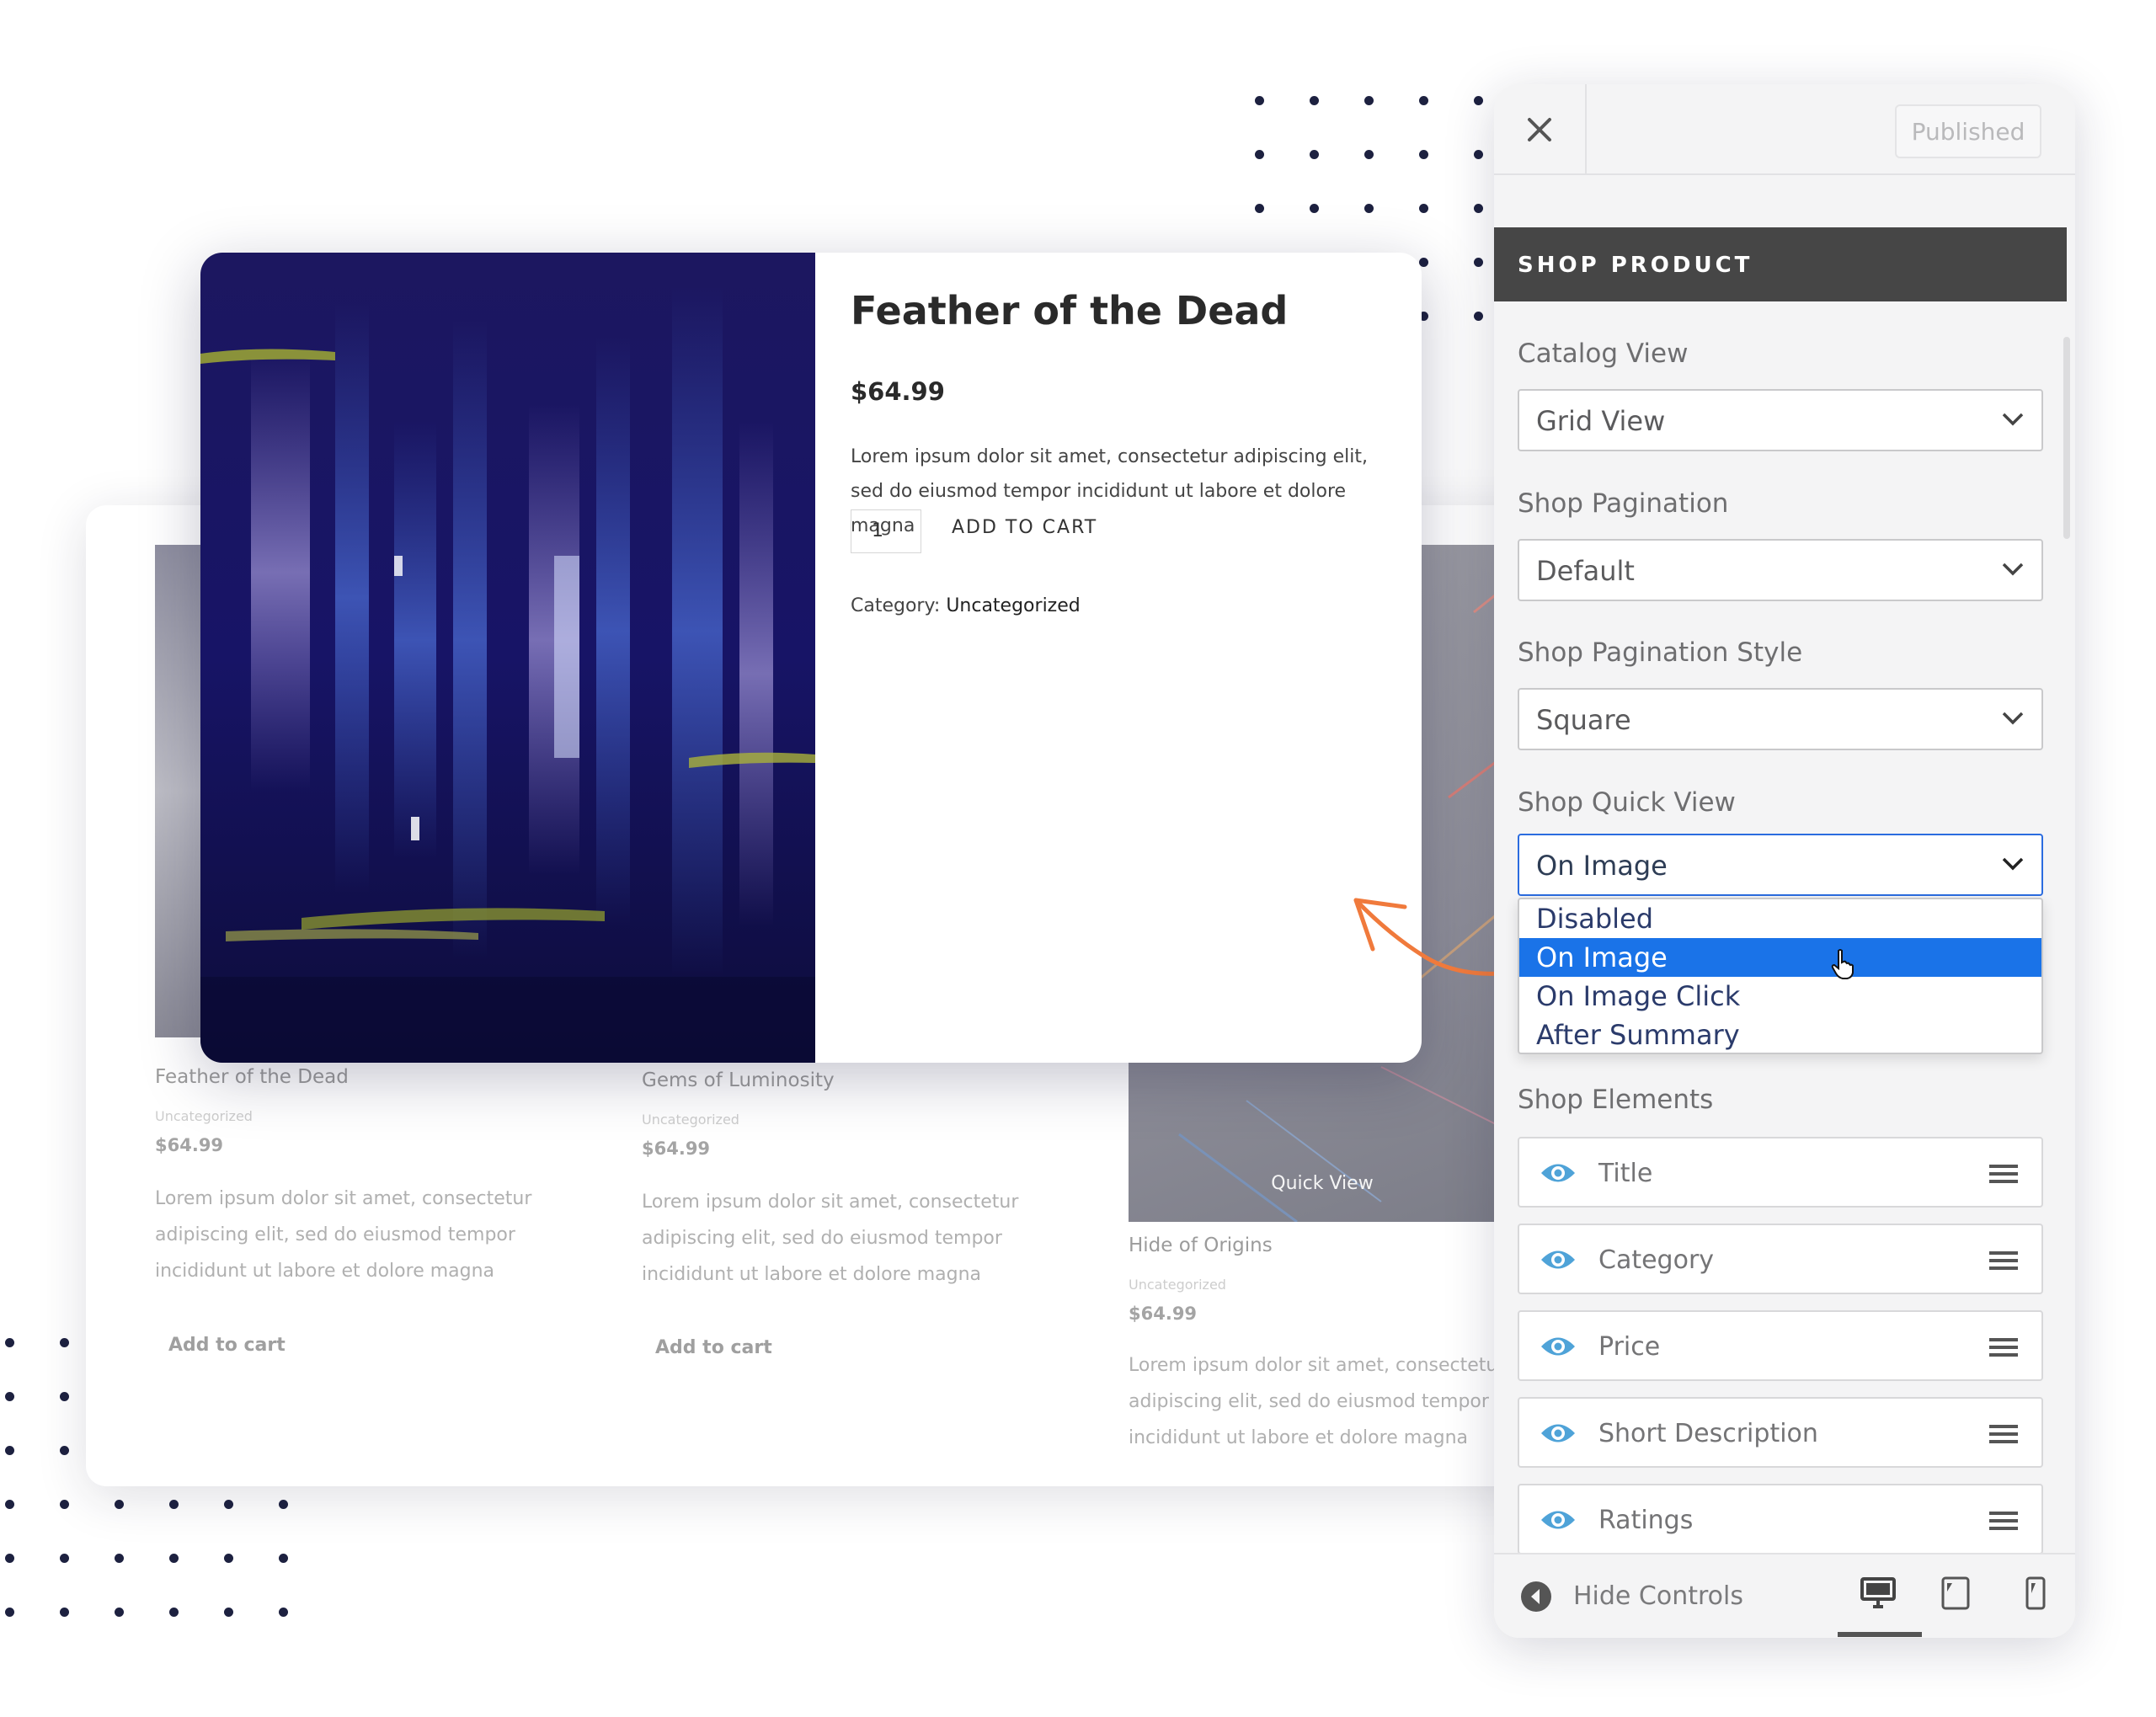 This screenshot has width=2156, height=1717. I want to click on dropdown-option-on-image: On Image, so click(1780, 958).